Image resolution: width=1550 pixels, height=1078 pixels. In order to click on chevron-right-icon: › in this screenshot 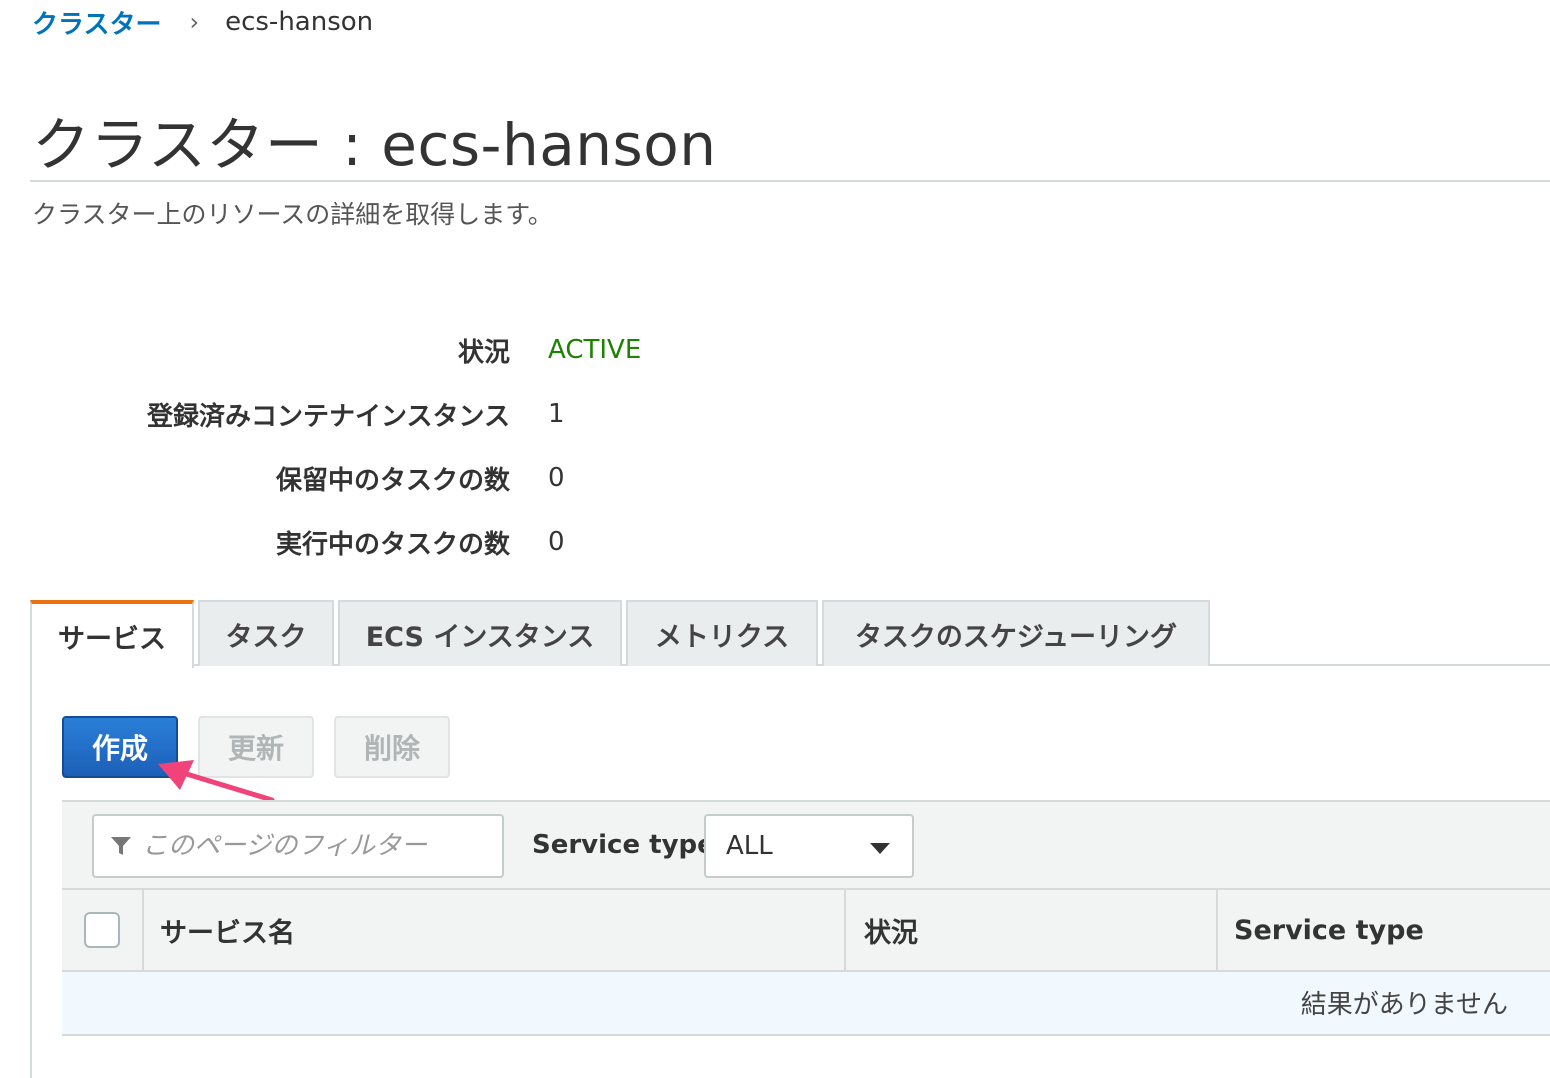, I will do `click(194, 22)`.